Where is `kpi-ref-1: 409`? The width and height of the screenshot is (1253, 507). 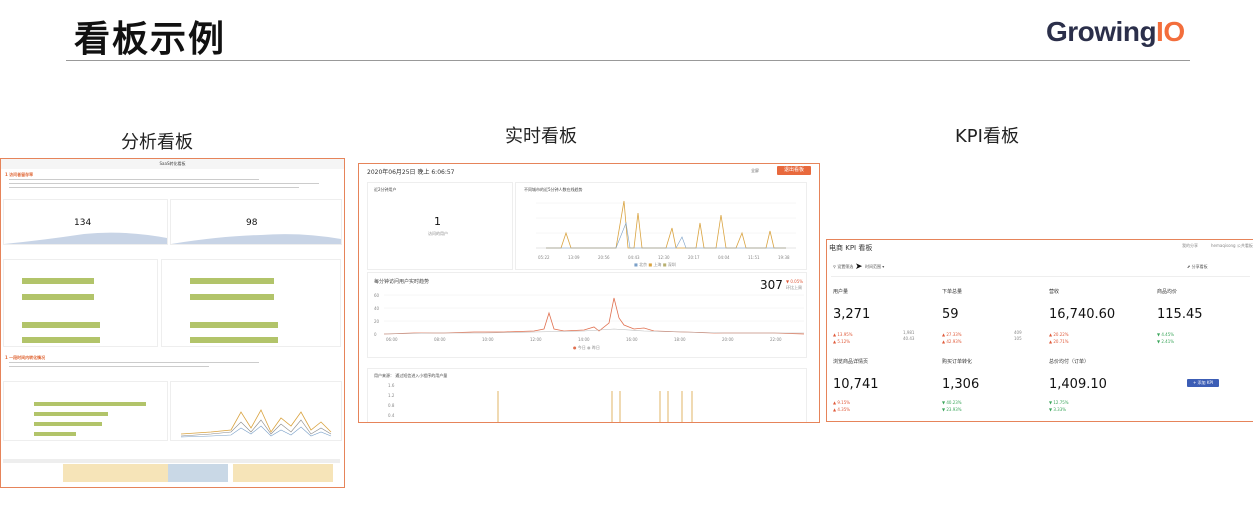
kpi-ref-1: 409 is located at coordinates (1018, 332).